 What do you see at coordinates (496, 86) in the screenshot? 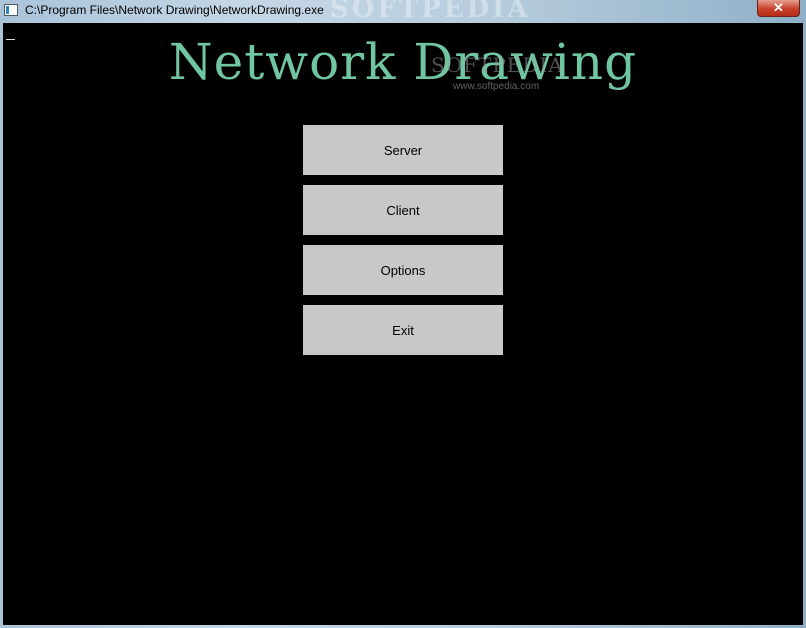
I see `watermark-url: www.softpedia.com` at bounding box center [496, 86].